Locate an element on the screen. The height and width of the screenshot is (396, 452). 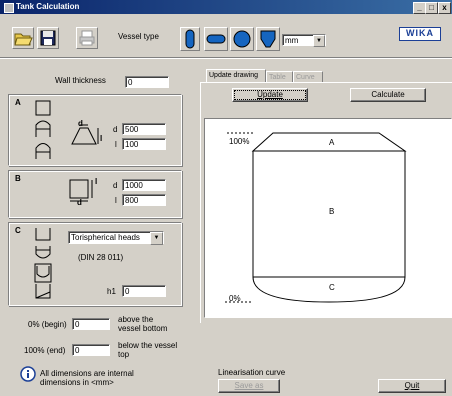
window-title: Tank Calculation is located at coordinates (48, 6).